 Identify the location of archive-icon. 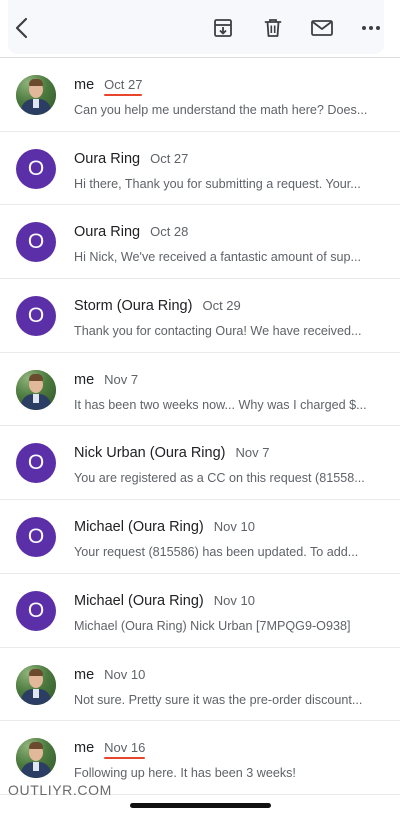
(223, 28).